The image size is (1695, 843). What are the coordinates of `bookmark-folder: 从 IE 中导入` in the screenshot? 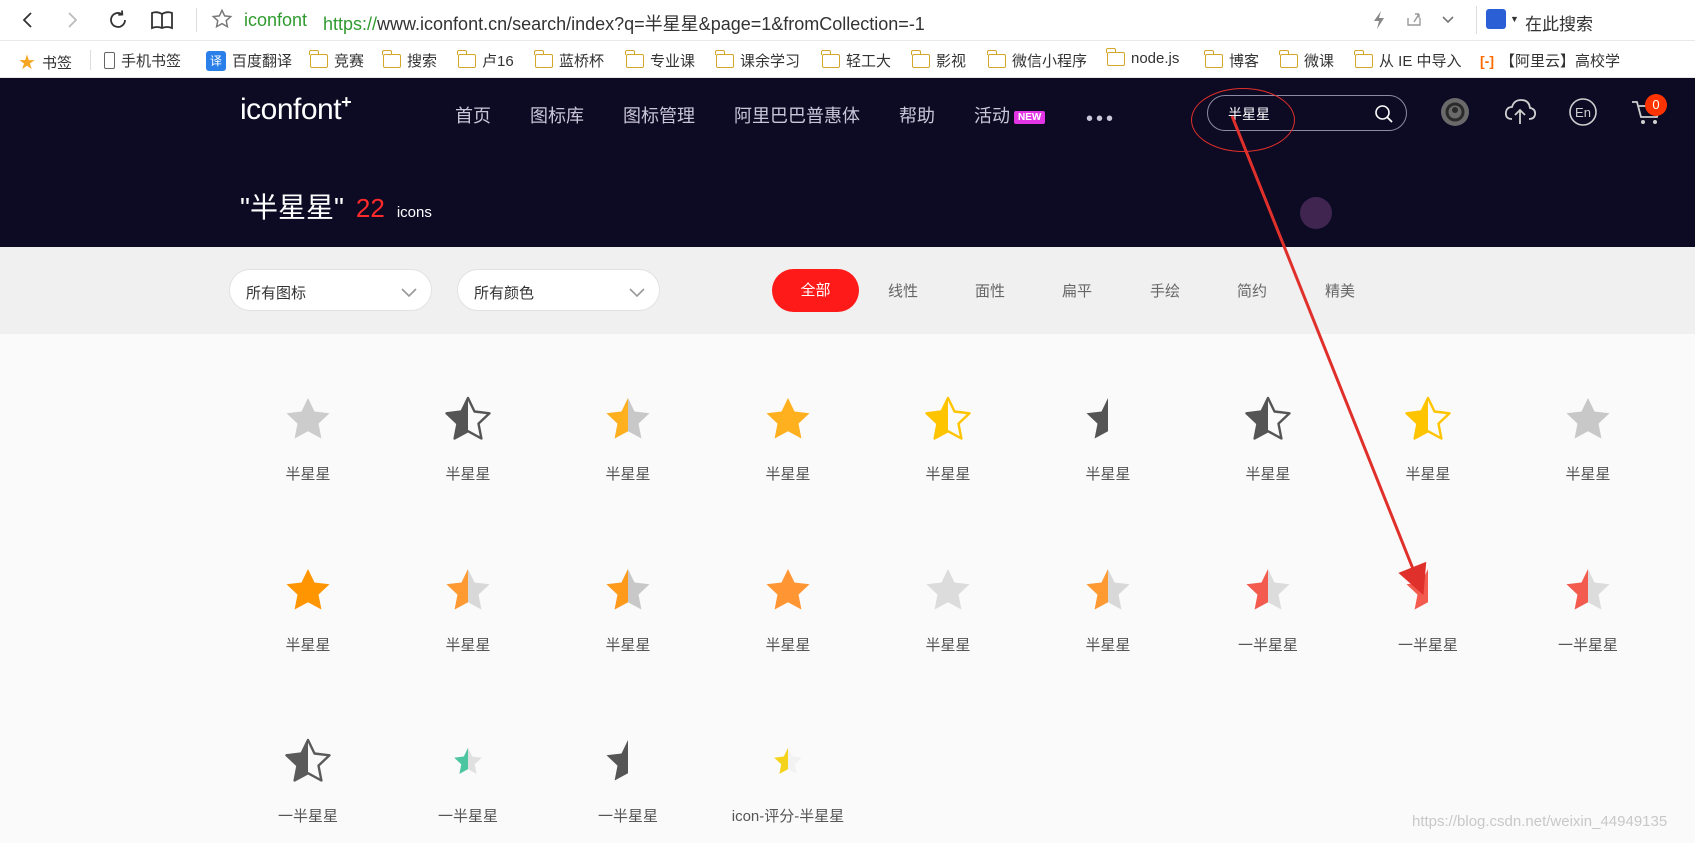 It's located at (1408, 60).